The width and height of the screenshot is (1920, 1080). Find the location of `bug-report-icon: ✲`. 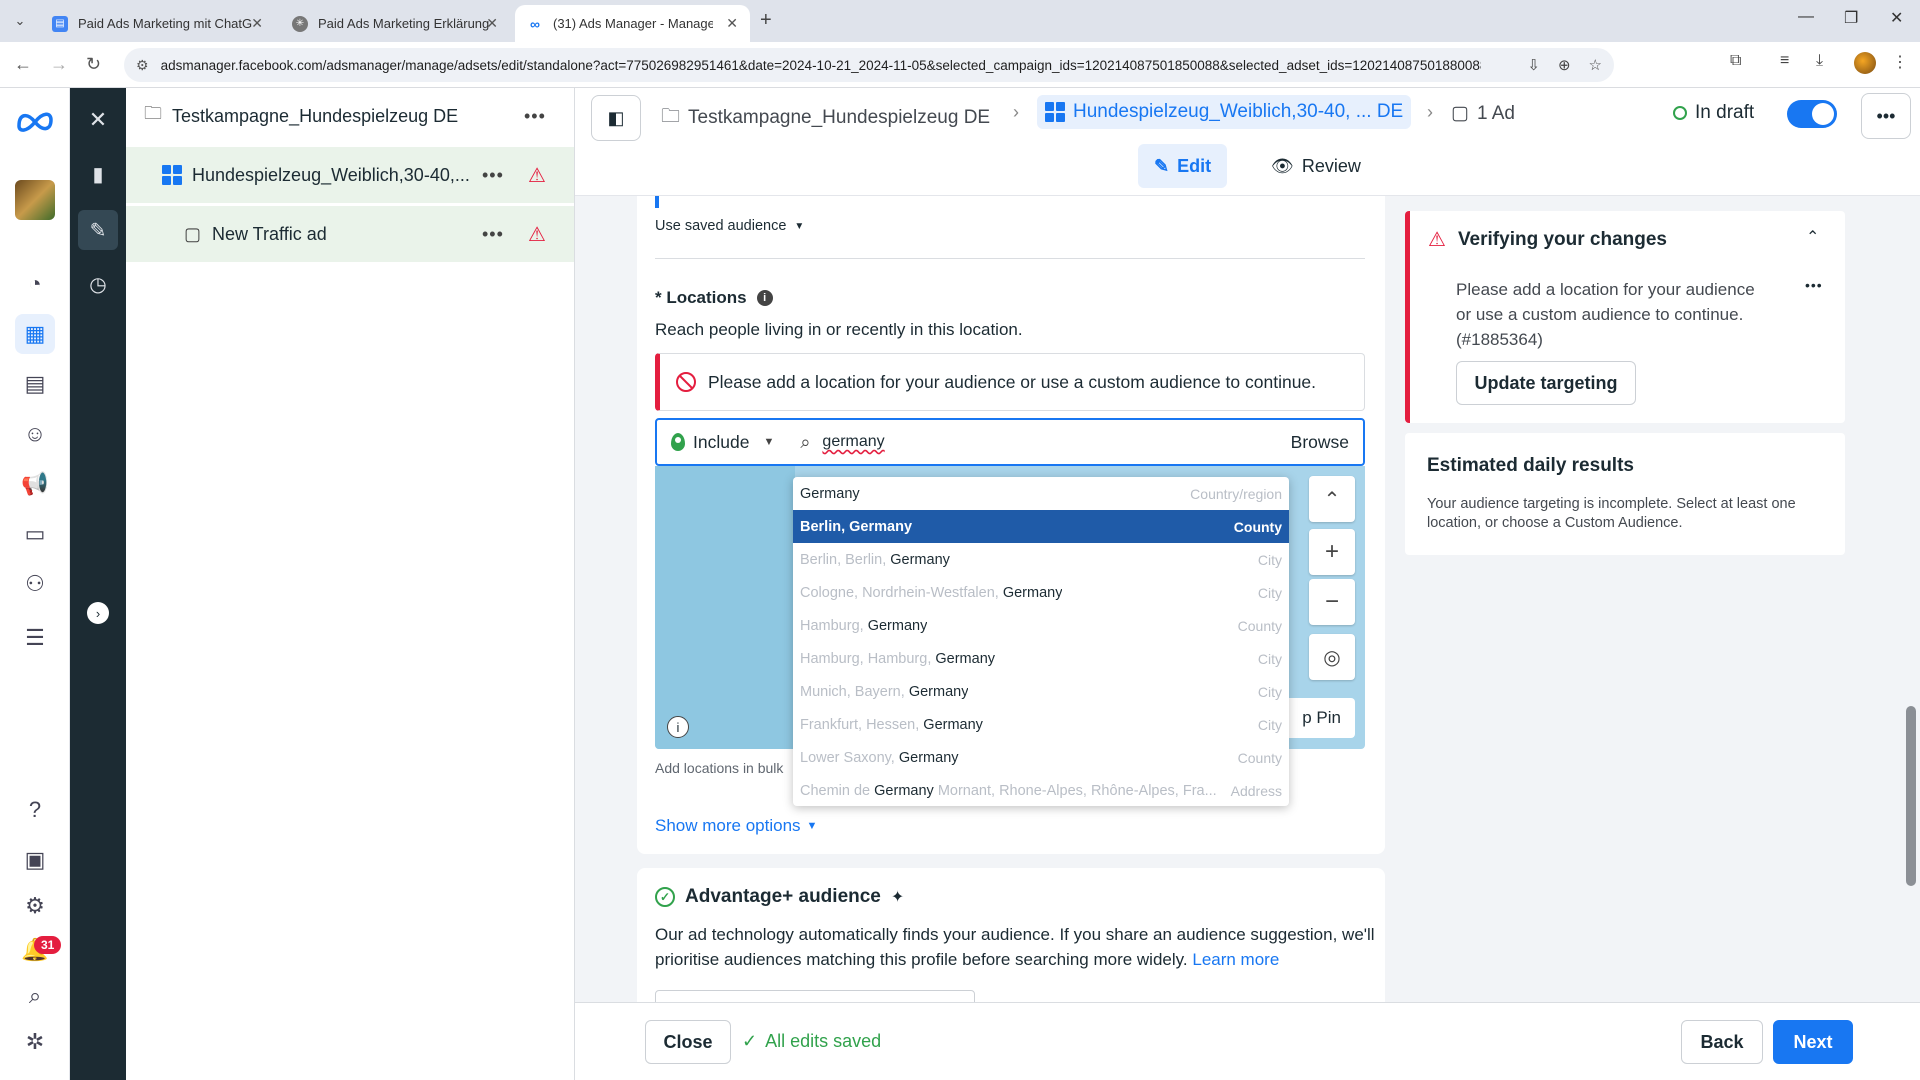

bug-report-icon: ✲ is located at coordinates (35, 1042).